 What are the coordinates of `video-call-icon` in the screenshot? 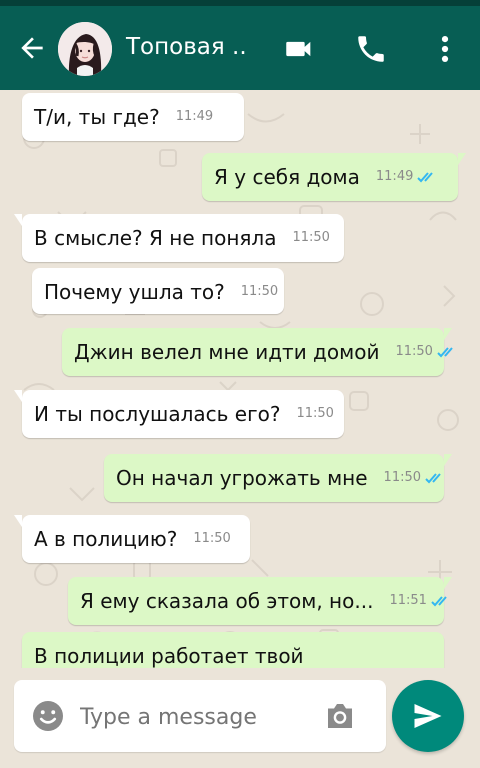 It's located at (299, 49).